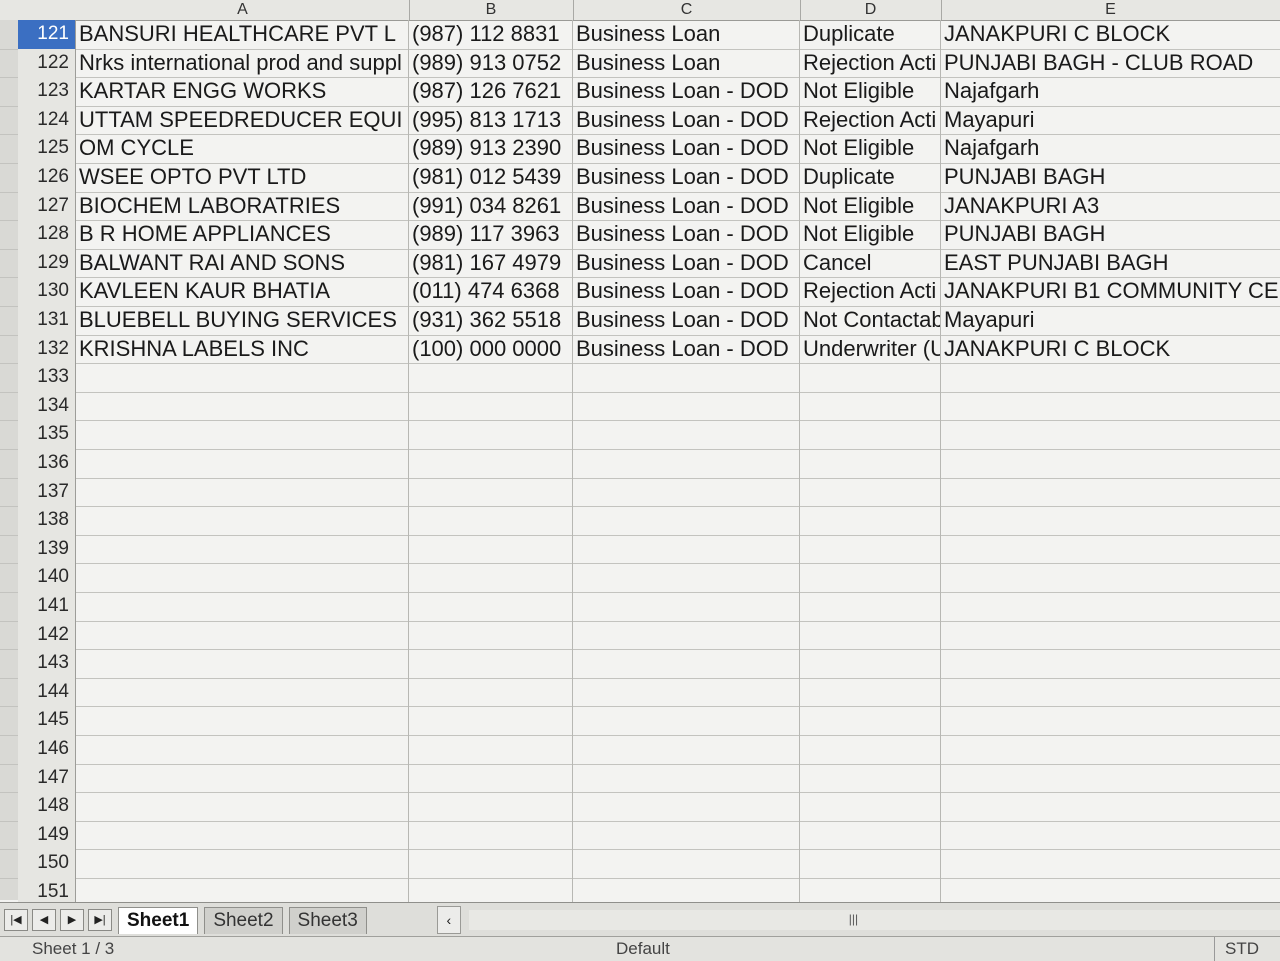  Describe the element at coordinates (1110, 263) in the screenshot. I see `cell-e: EAST PUNJABI BAGH` at that location.